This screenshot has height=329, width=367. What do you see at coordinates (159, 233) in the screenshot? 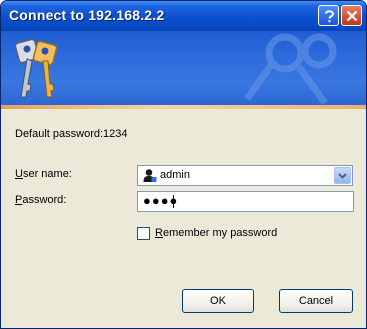
I see `remember-label-mnemonic: R` at bounding box center [159, 233].